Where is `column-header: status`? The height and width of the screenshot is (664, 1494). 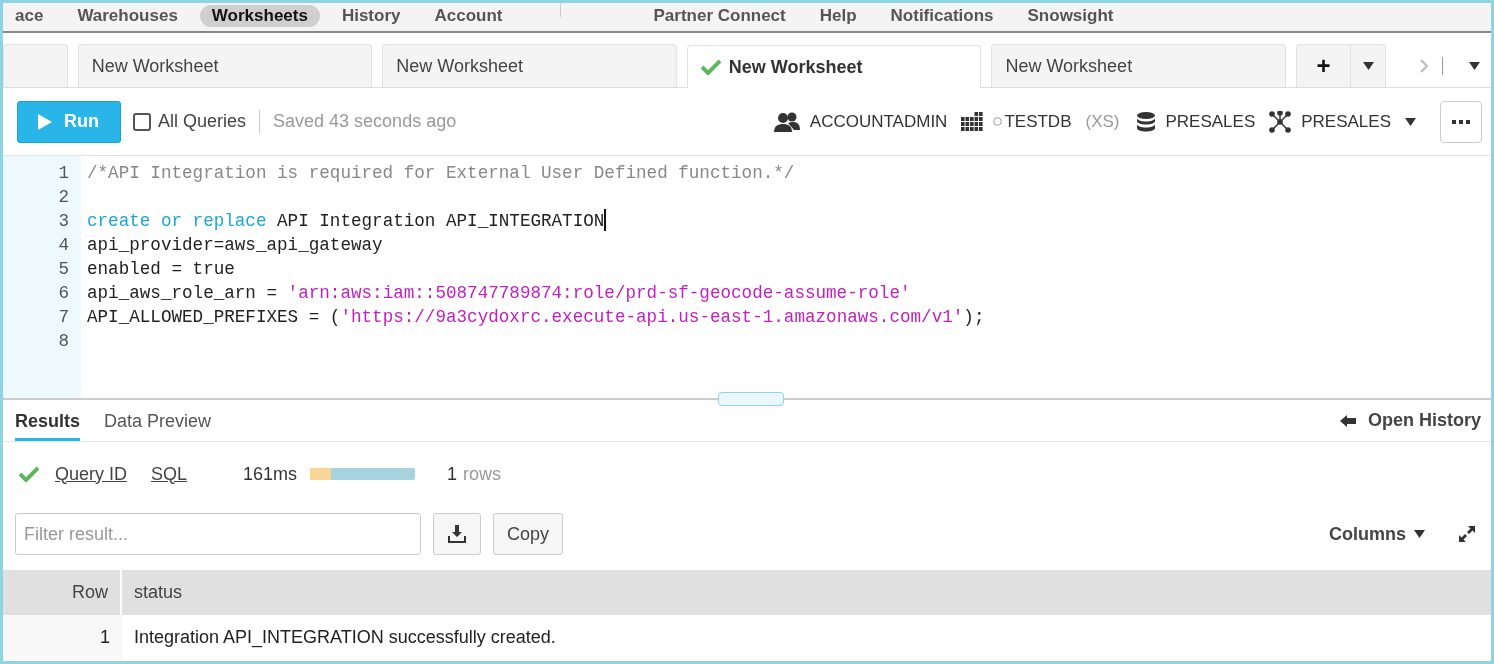
column-header: status is located at coordinates (806, 592).